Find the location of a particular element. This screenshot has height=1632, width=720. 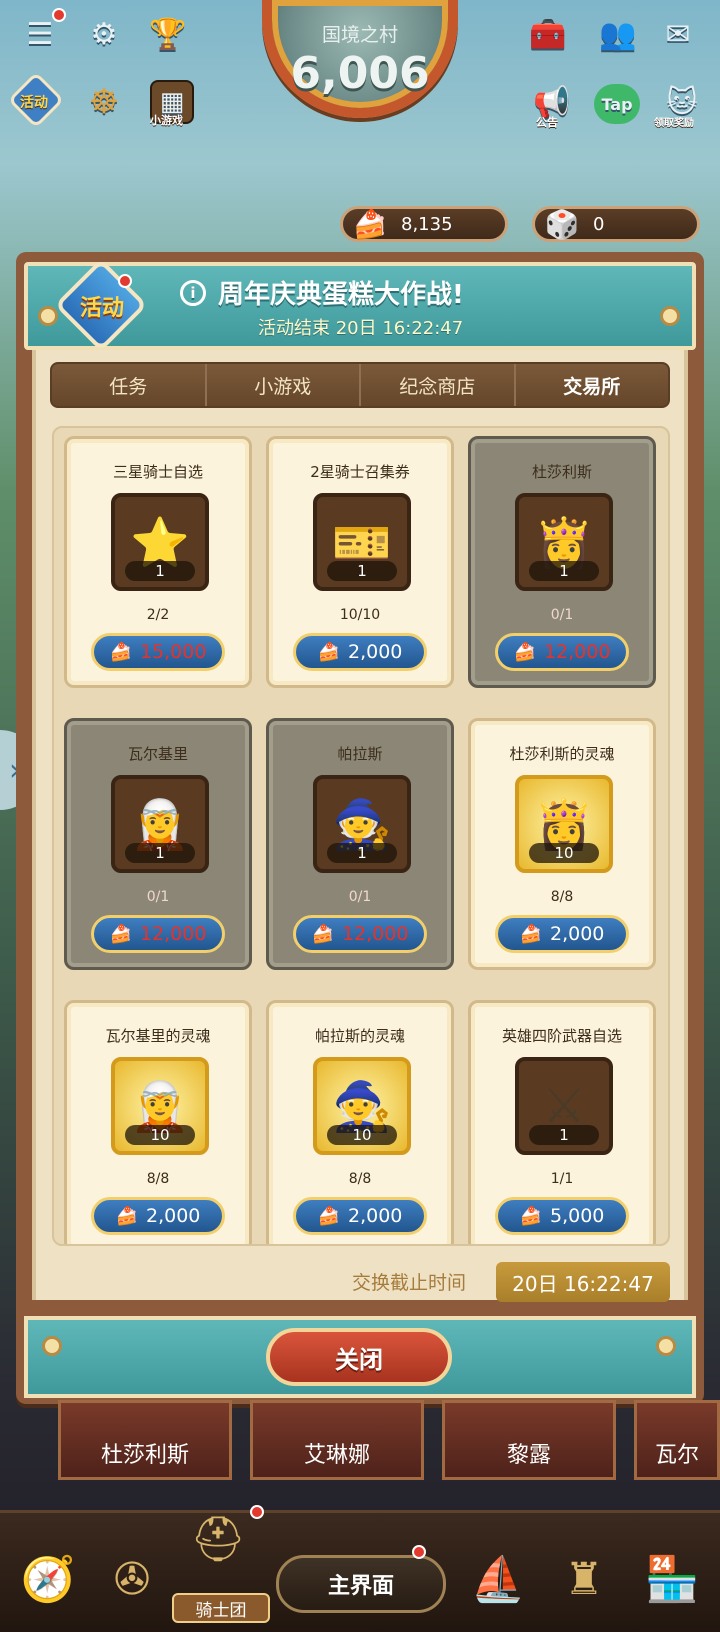

tab-mini-games: 小游戏 is located at coordinates (284, 385).